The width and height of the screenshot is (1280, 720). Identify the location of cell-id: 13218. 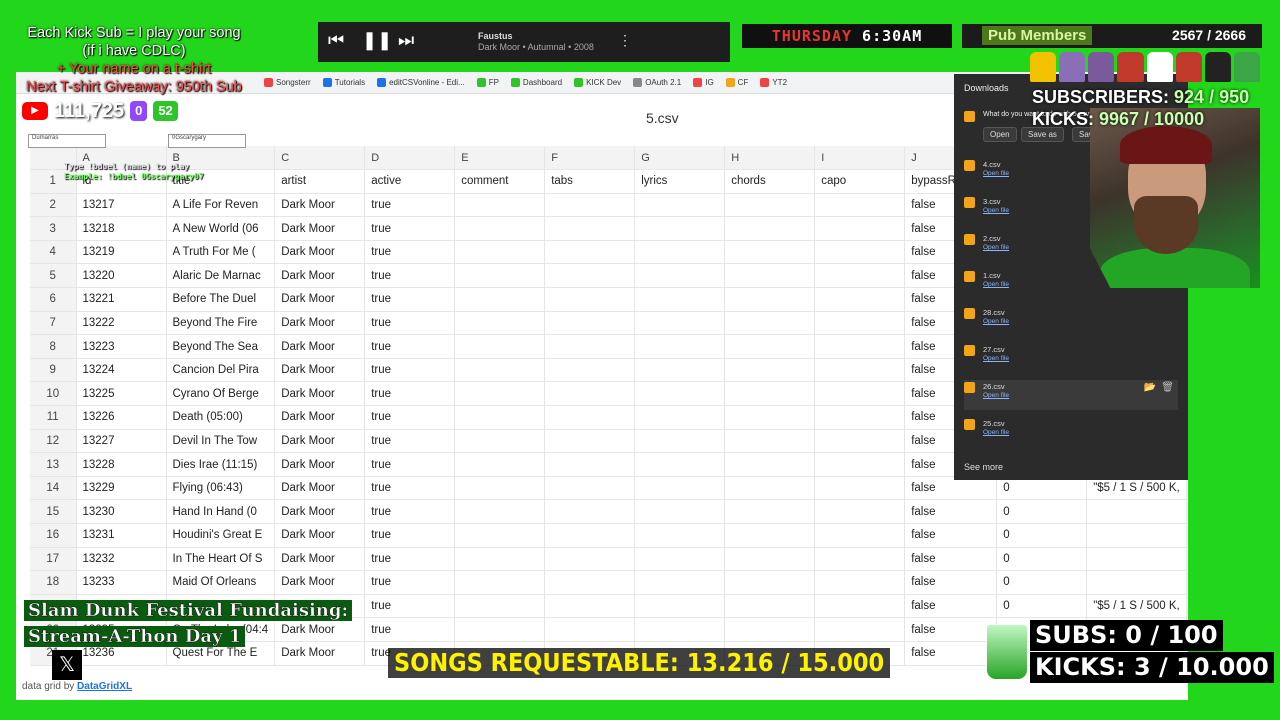
(121, 228).